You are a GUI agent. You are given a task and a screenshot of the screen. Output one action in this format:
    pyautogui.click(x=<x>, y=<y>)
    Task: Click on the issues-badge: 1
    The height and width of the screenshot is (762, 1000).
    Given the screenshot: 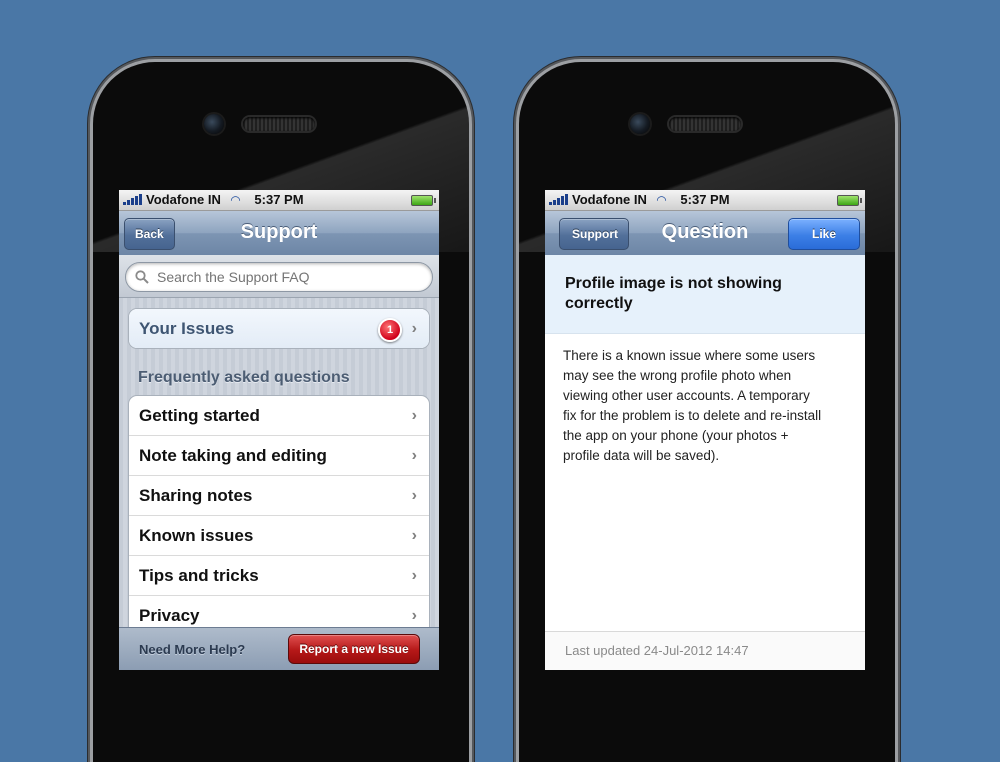 What is the action you would take?
    pyautogui.click(x=390, y=330)
    